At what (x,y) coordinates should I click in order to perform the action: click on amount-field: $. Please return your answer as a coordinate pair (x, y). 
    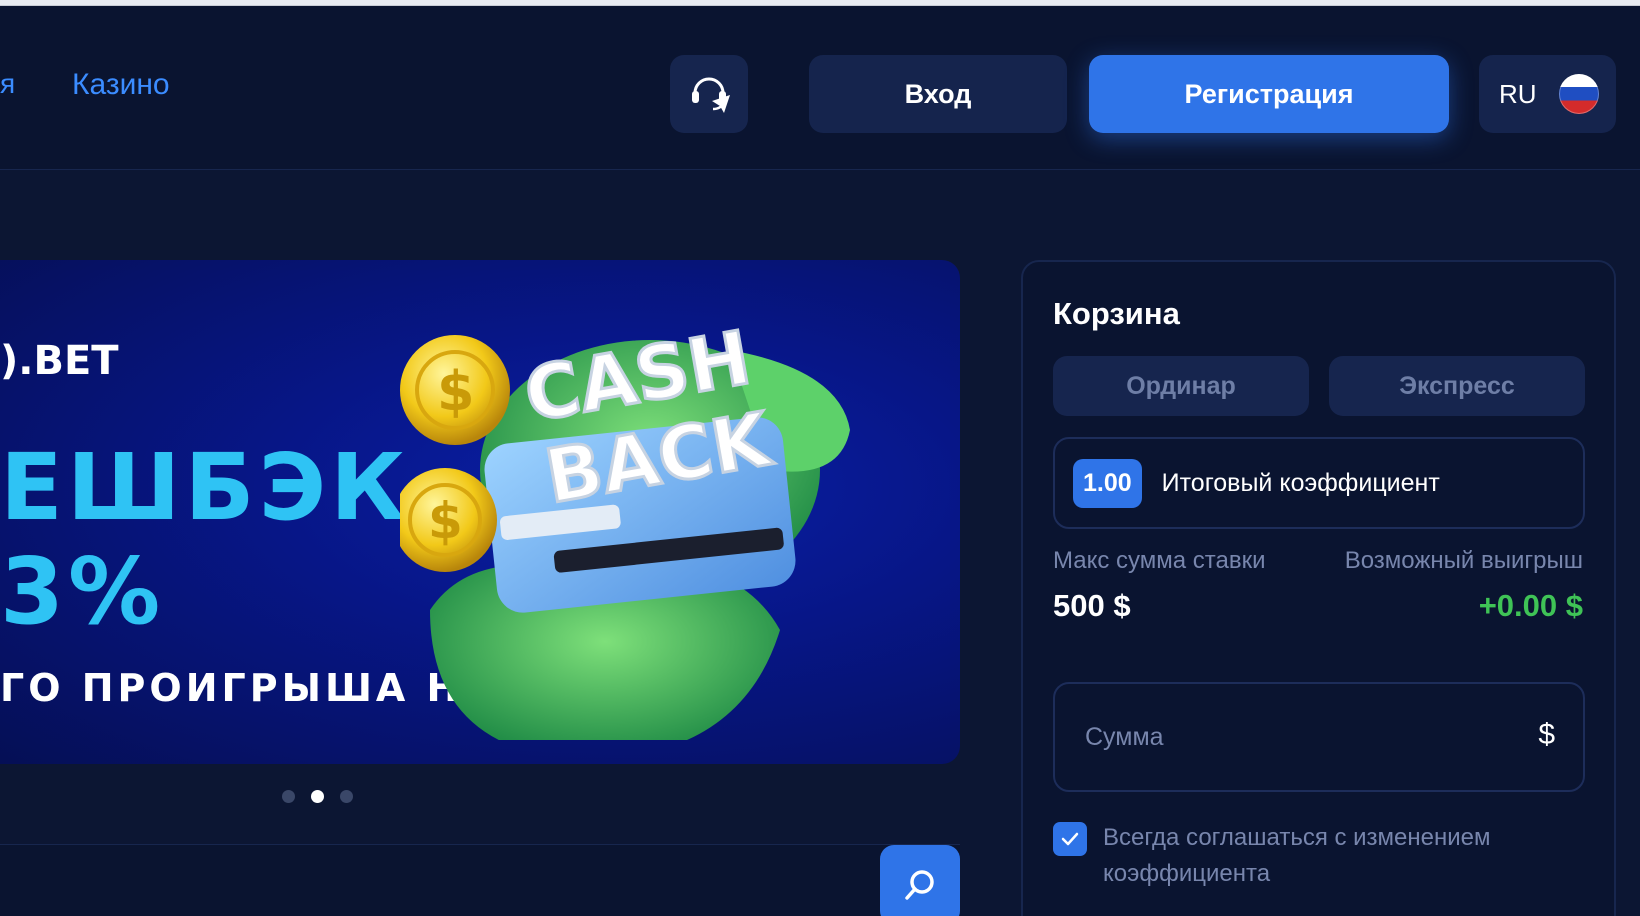
    Looking at the image, I should click on (1319, 737).